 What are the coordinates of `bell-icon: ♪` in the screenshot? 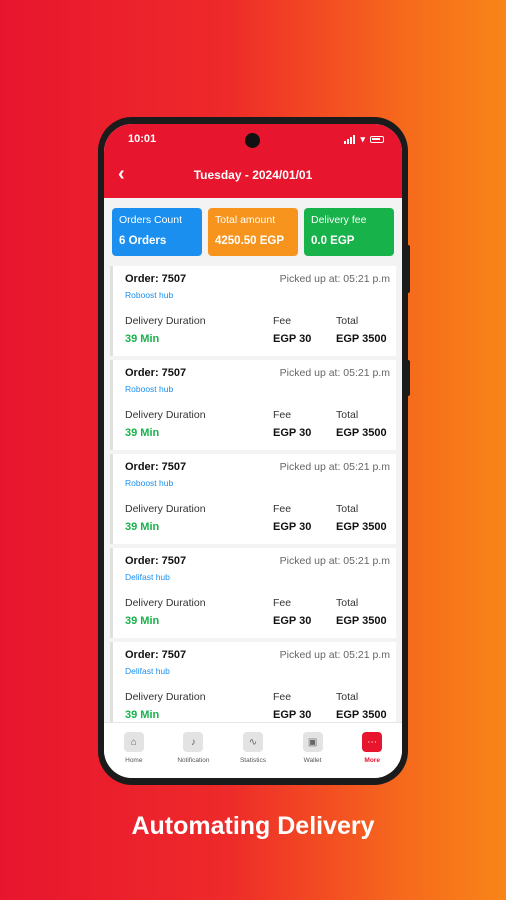 It's located at (193, 742).